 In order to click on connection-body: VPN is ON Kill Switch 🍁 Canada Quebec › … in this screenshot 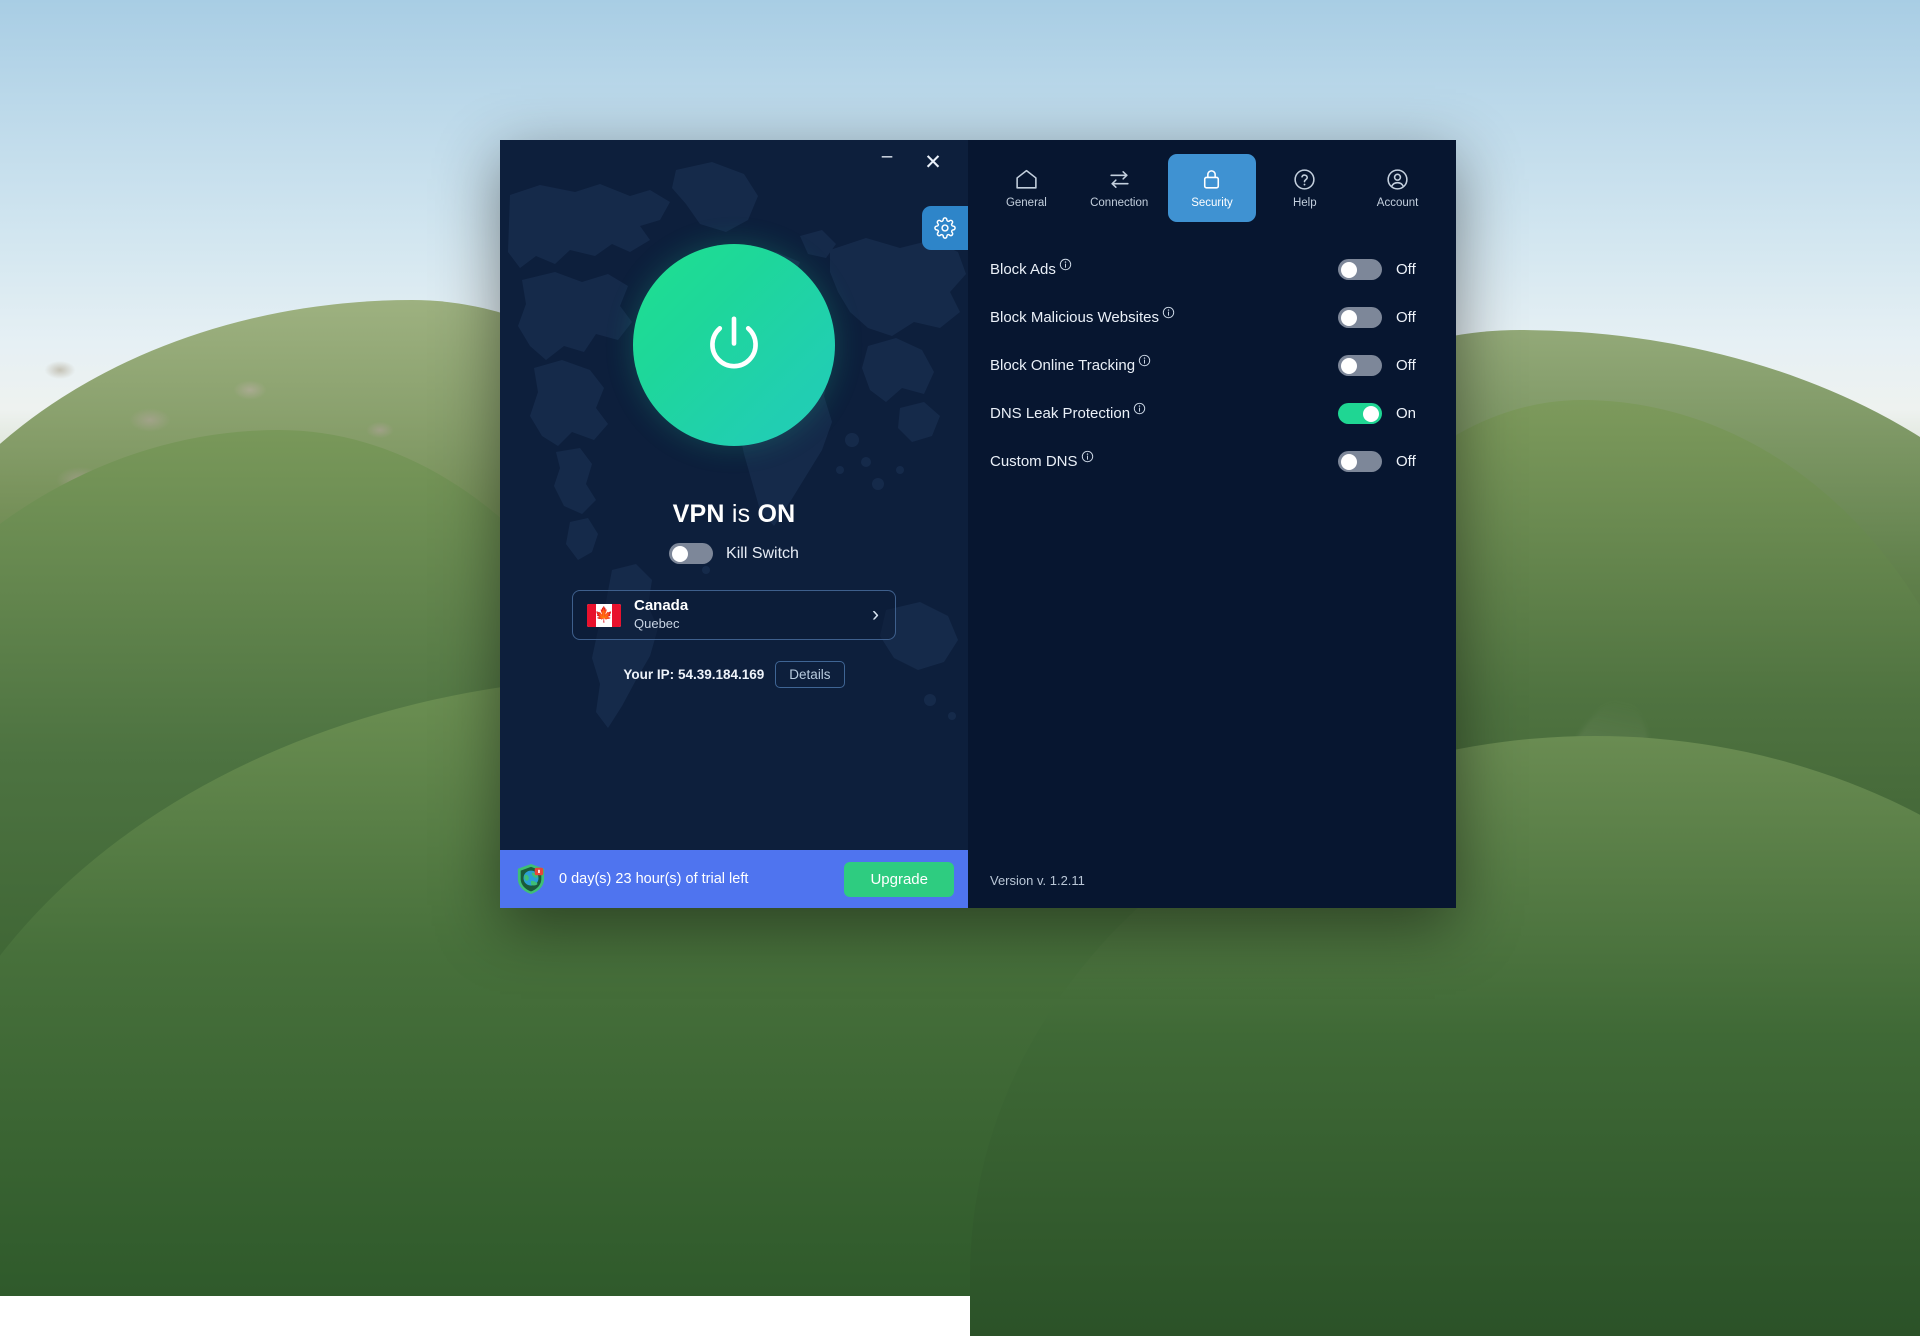, I will do `click(734, 517)`.